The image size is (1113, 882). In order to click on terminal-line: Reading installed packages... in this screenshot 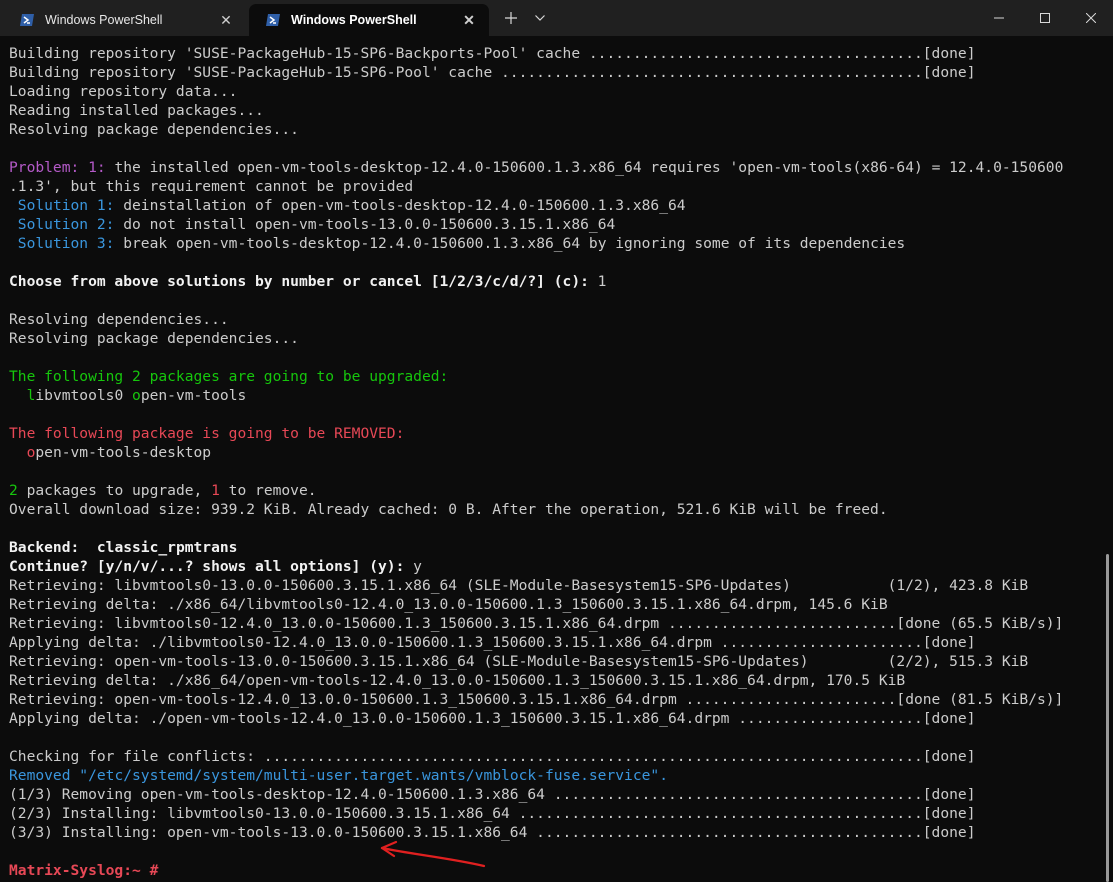, I will do `click(136, 110)`.